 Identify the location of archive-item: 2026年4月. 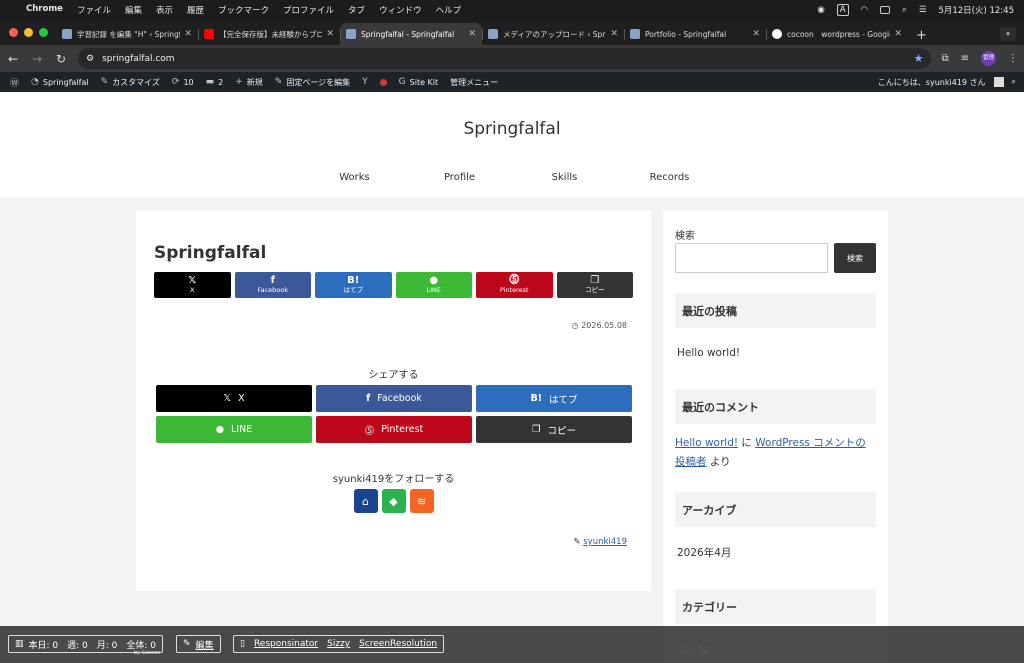
(777, 553).